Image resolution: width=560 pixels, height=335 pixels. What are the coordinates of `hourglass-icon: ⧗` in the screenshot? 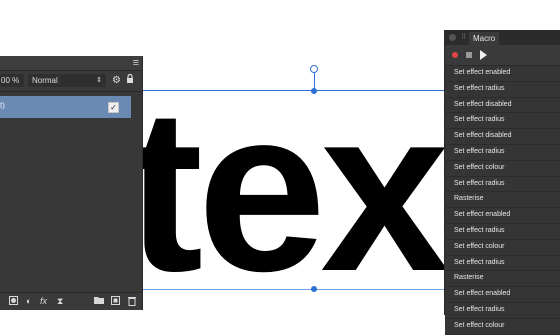 It's located at (60, 301).